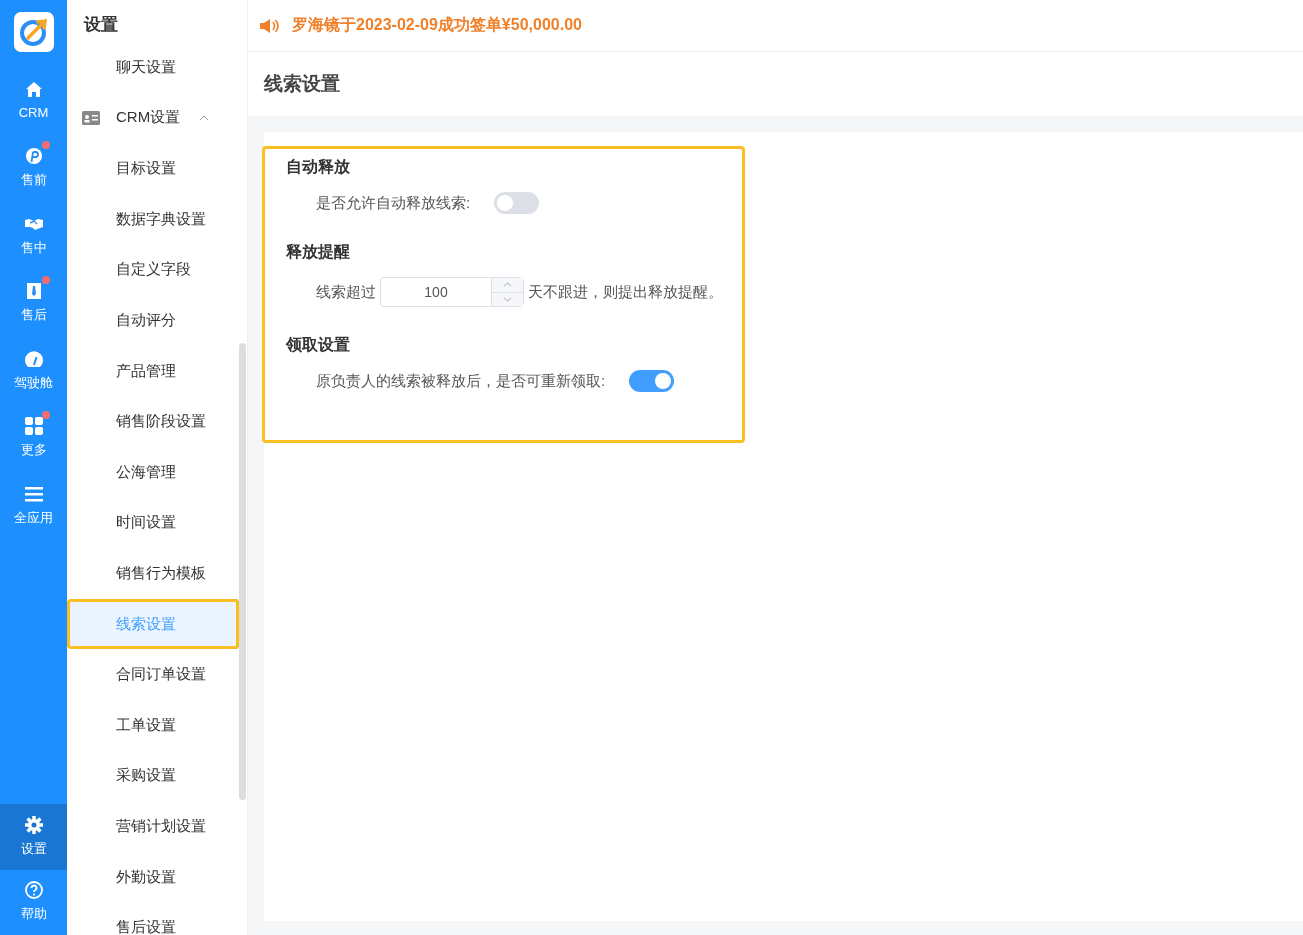 The height and width of the screenshot is (935, 1303). Describe the element at coordinates (157, 918) in the screenshot. I see `menu-item: 售后设置` at that location.